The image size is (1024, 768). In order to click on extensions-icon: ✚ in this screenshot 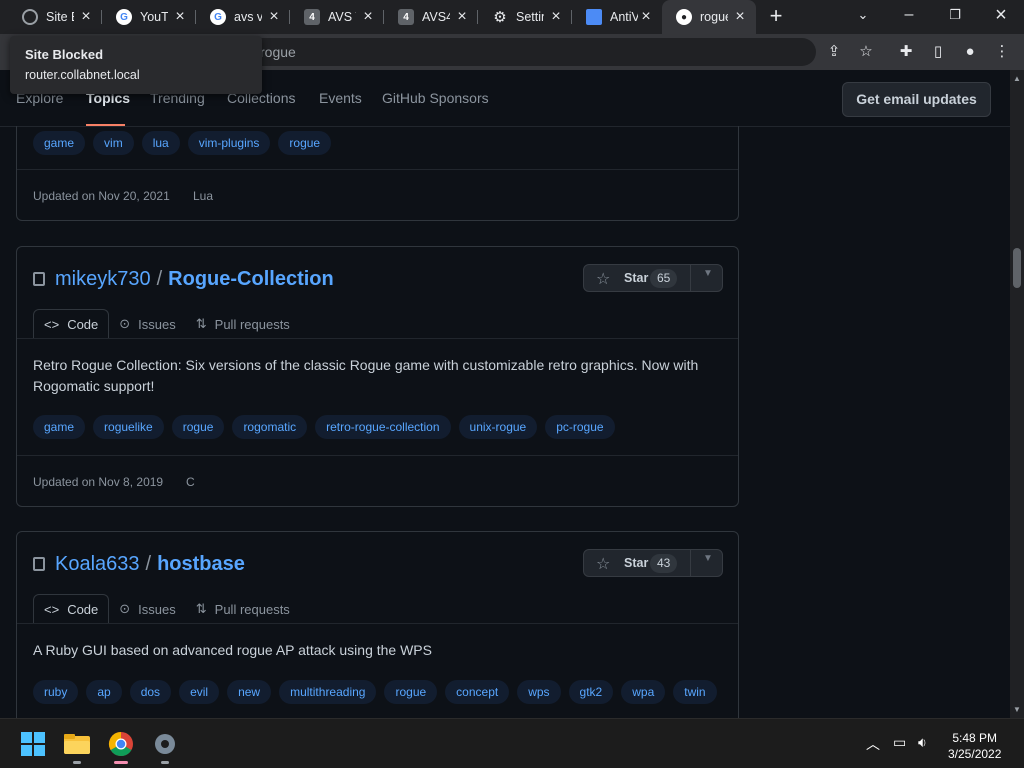, I will do `click(906, 52)`.